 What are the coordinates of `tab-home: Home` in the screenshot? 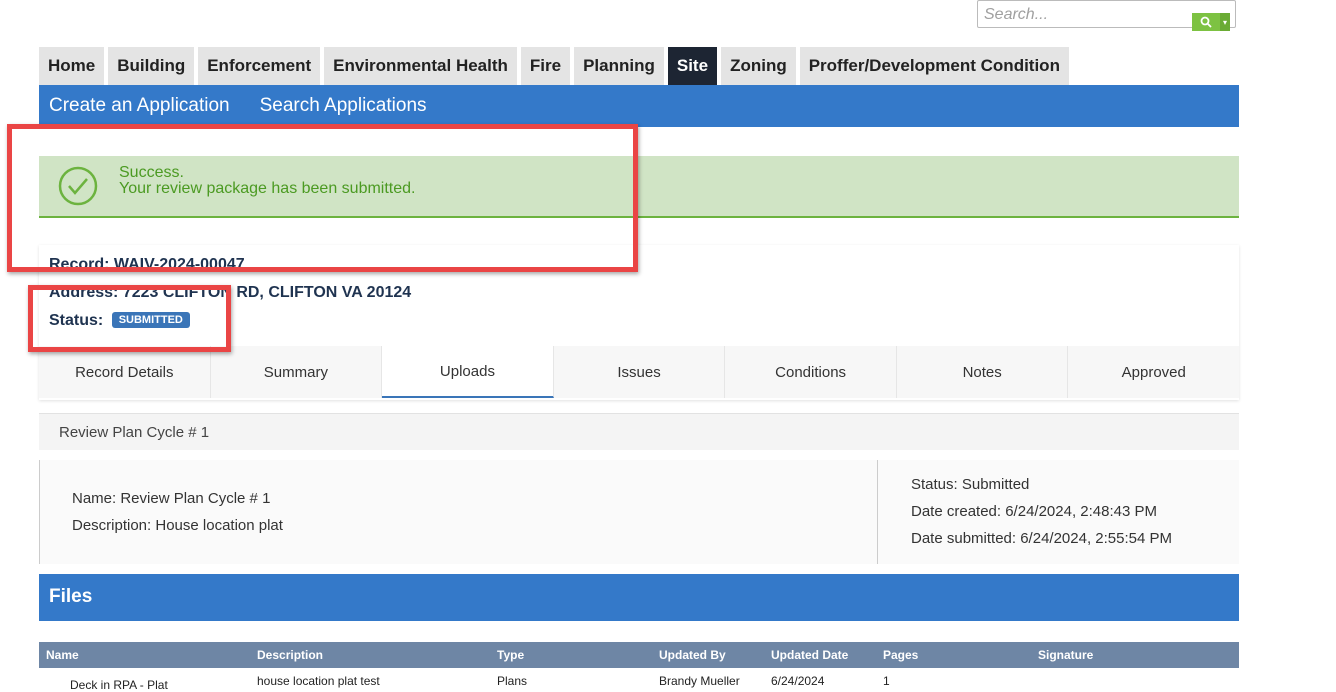 It's located at (72, 66).